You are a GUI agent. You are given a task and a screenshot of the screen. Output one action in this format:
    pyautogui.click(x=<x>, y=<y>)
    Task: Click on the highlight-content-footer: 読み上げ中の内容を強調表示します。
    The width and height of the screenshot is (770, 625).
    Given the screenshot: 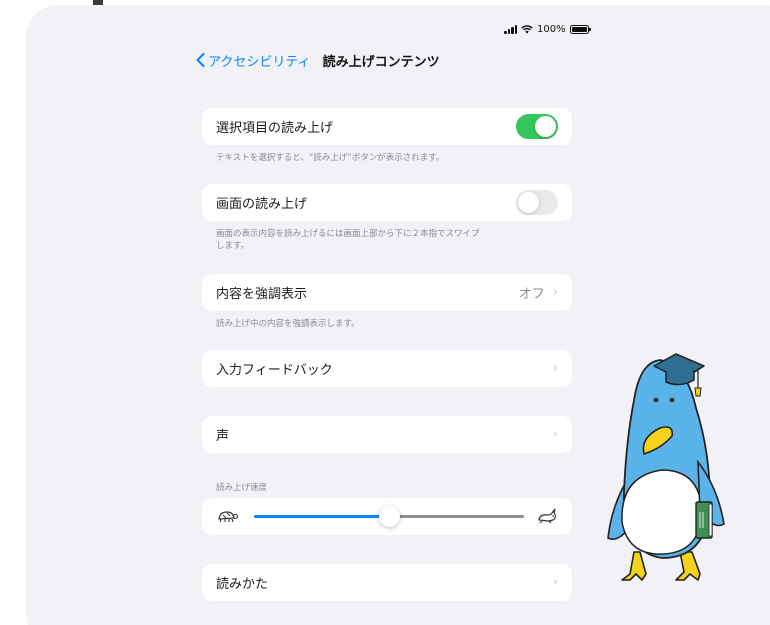 What is the action you would take?
    pyautogui.click(x=288, y=324)
    